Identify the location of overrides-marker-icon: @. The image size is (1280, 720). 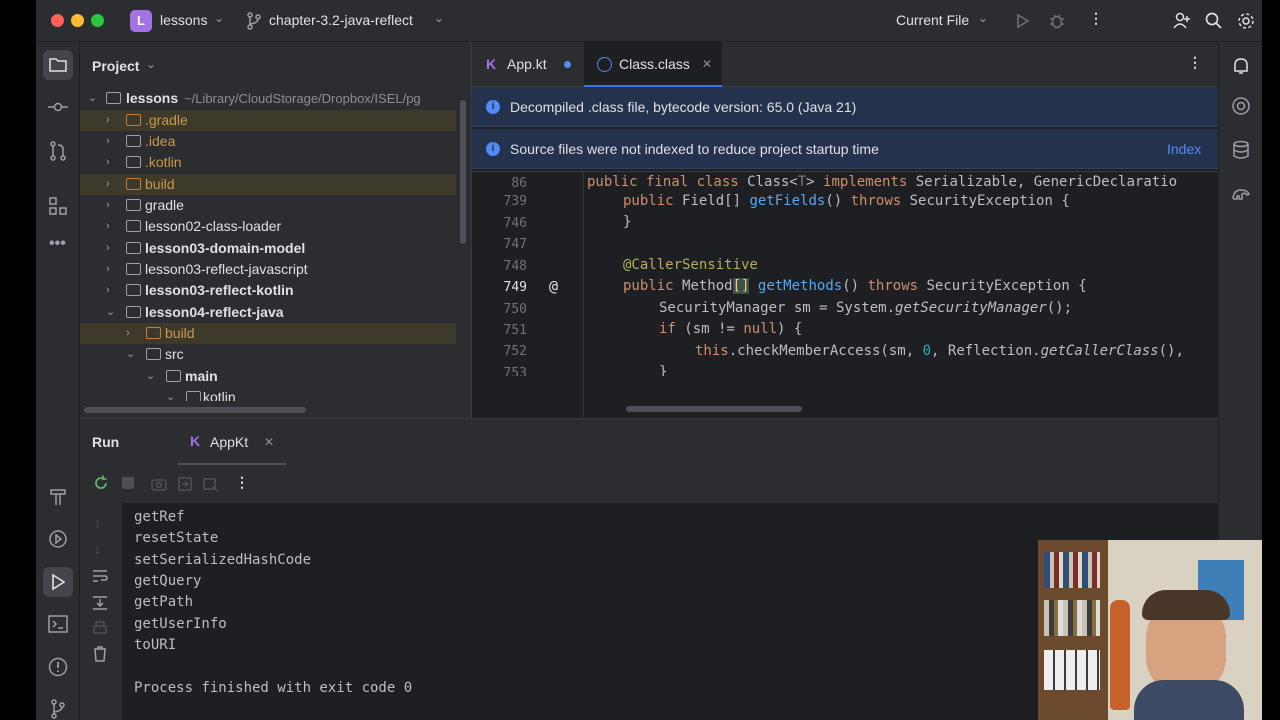
(553, 286).